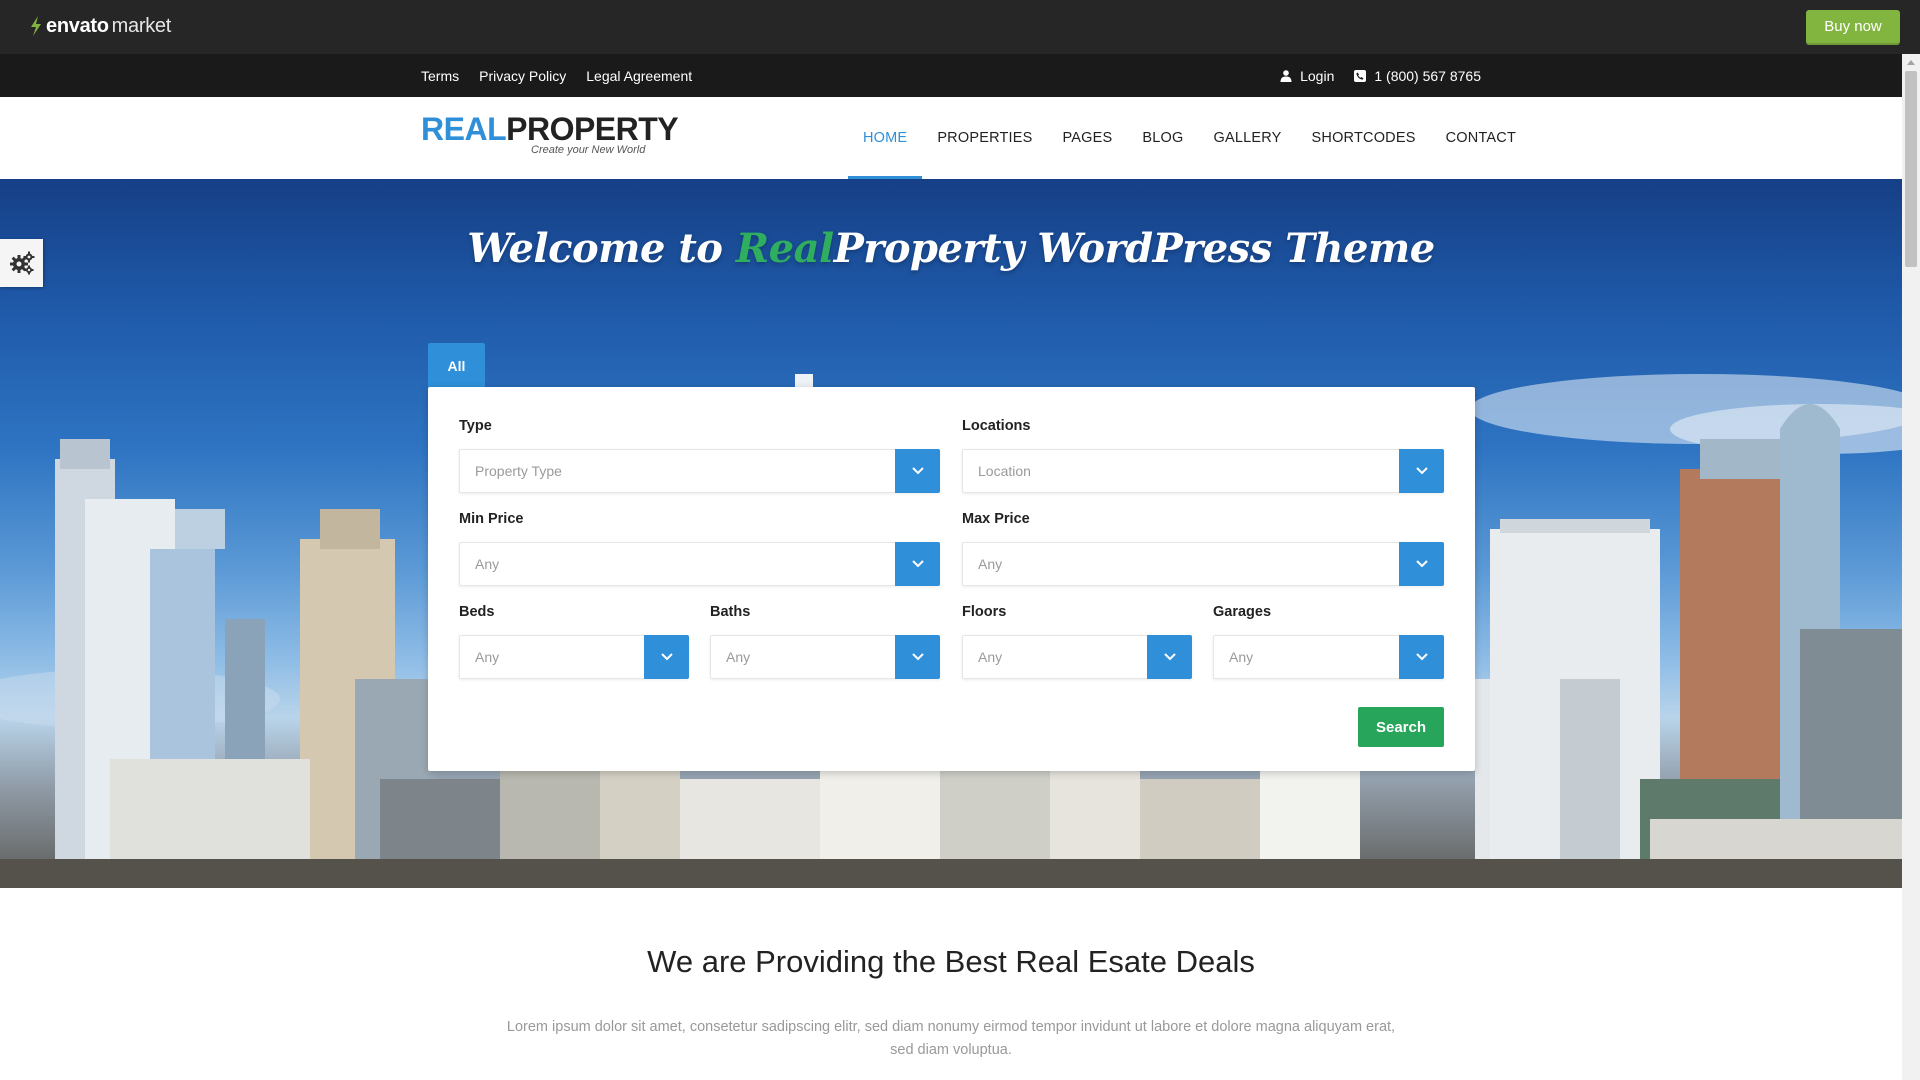 Image resolution: width=1920 pixels, height=1080 pixels. Describe the element at coordinates (1427, 75) in the screenshot. I see `phone-number: 1 (800) 567 8765` at that location.